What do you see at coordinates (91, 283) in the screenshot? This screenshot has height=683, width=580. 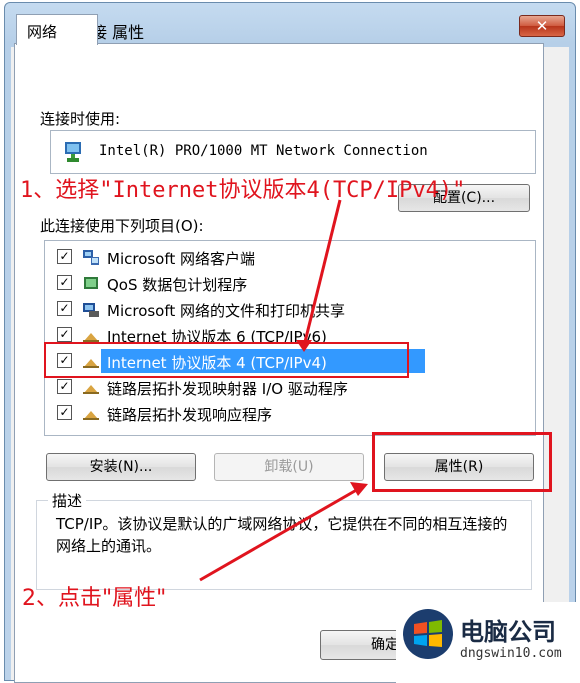 I see `qos-icon` at bounding box center [91, 283].